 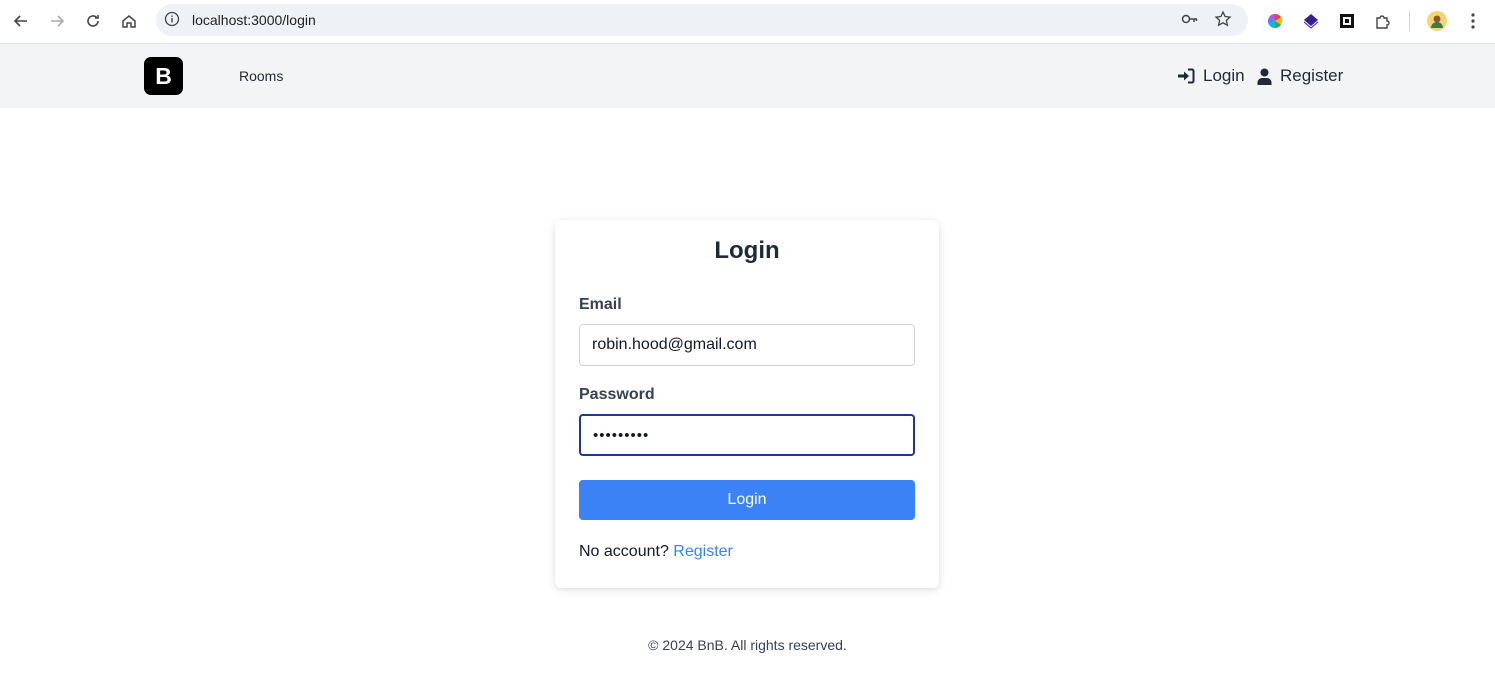 I want to click on register-link: Register, so click(x=703, y=551).